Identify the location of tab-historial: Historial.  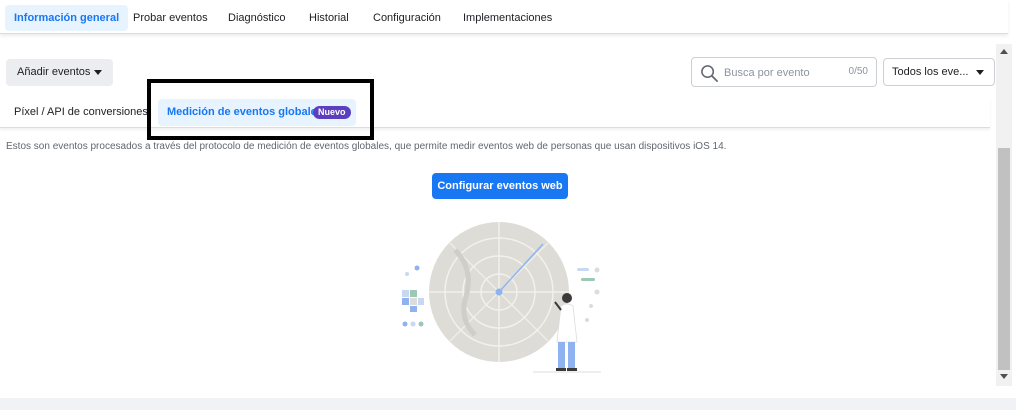
(329, 18).